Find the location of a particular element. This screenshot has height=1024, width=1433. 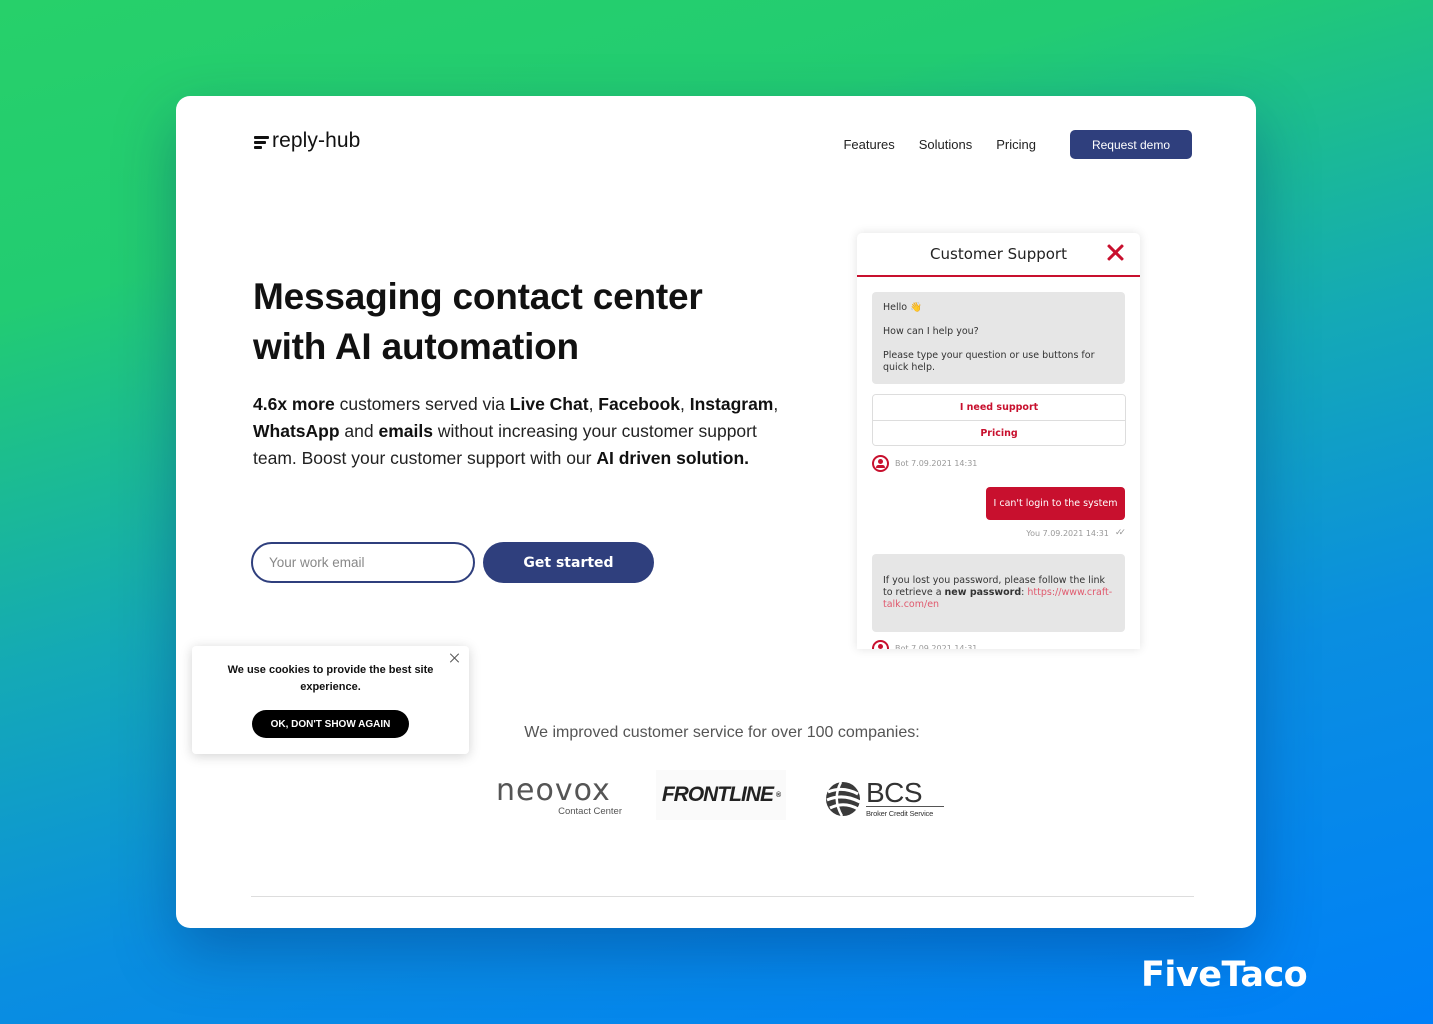

desc-highlight: Live Chat is located at coordinates (549, 404).